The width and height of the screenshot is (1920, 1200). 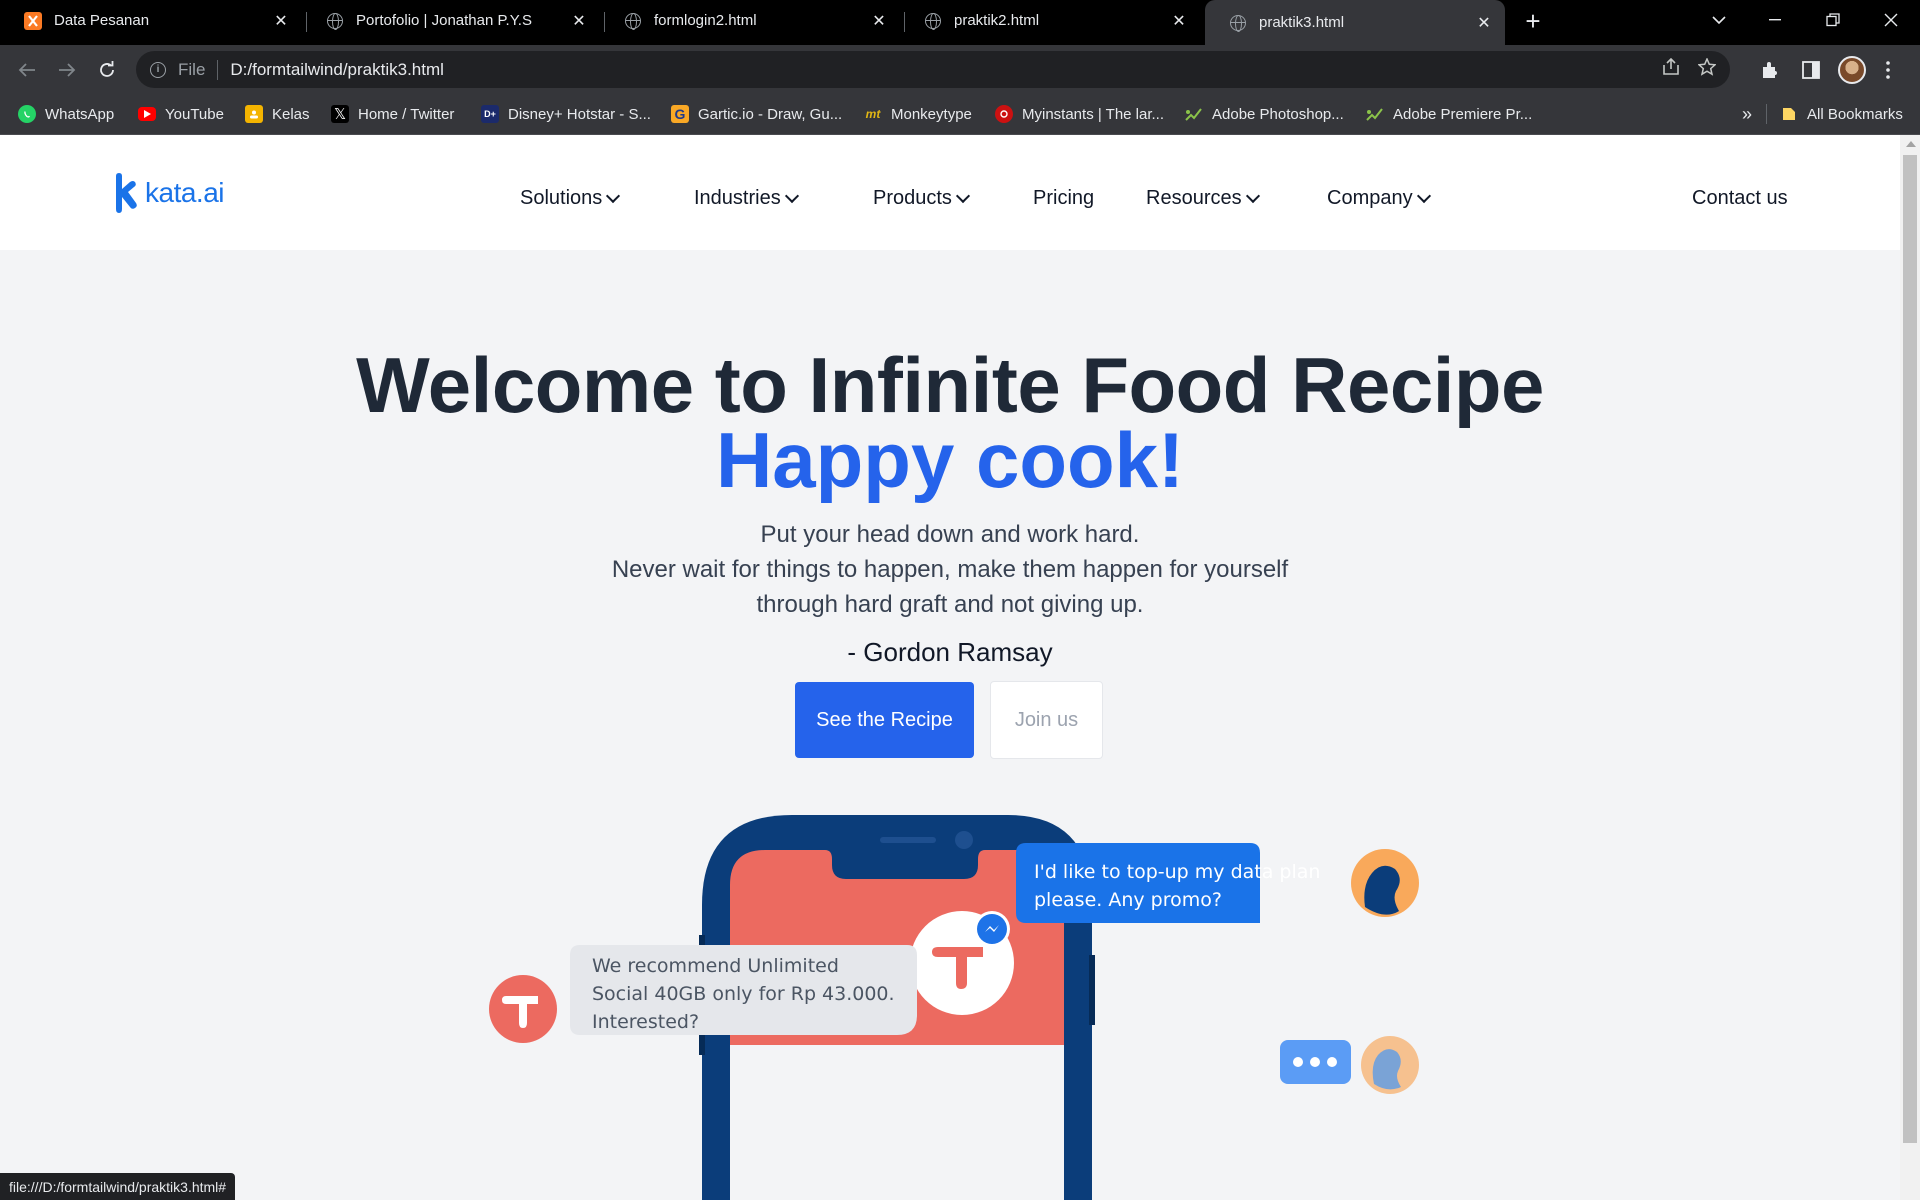 I want to click on quote-line: through hard graft and not giving up., so click(x=950, y=604).